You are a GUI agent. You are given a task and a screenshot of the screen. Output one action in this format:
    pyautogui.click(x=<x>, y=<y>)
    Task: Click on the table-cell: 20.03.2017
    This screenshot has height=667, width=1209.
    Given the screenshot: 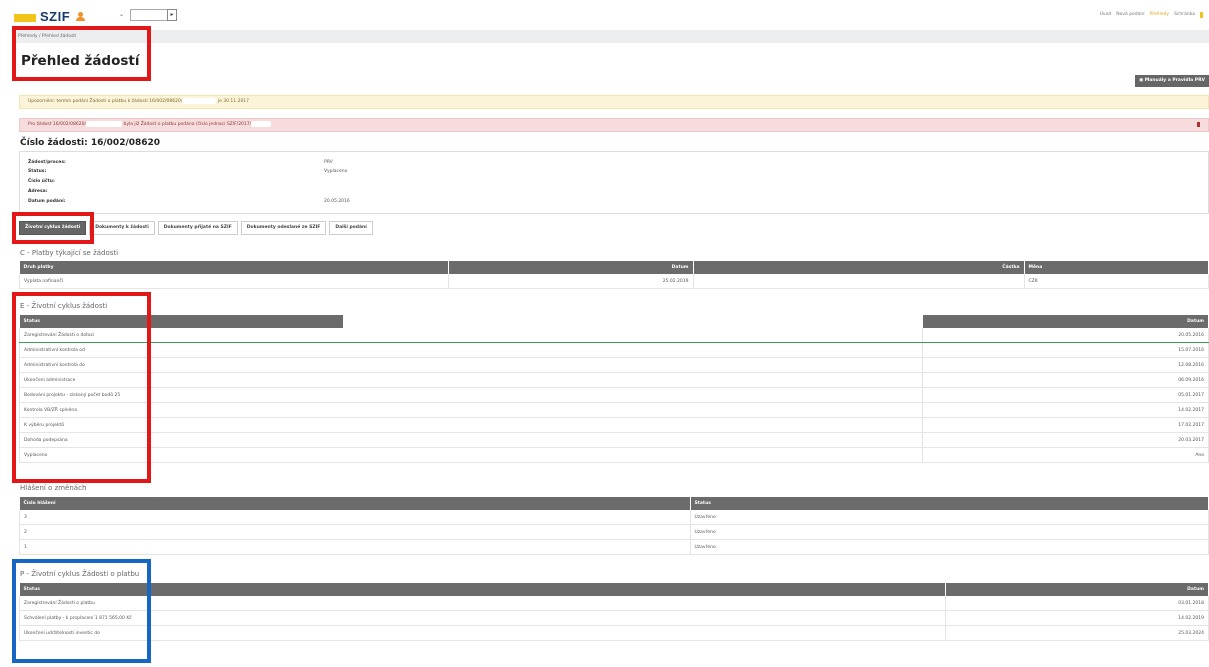 What is the action you would take?
    pyautogui.click(x=1065, y=440)
    